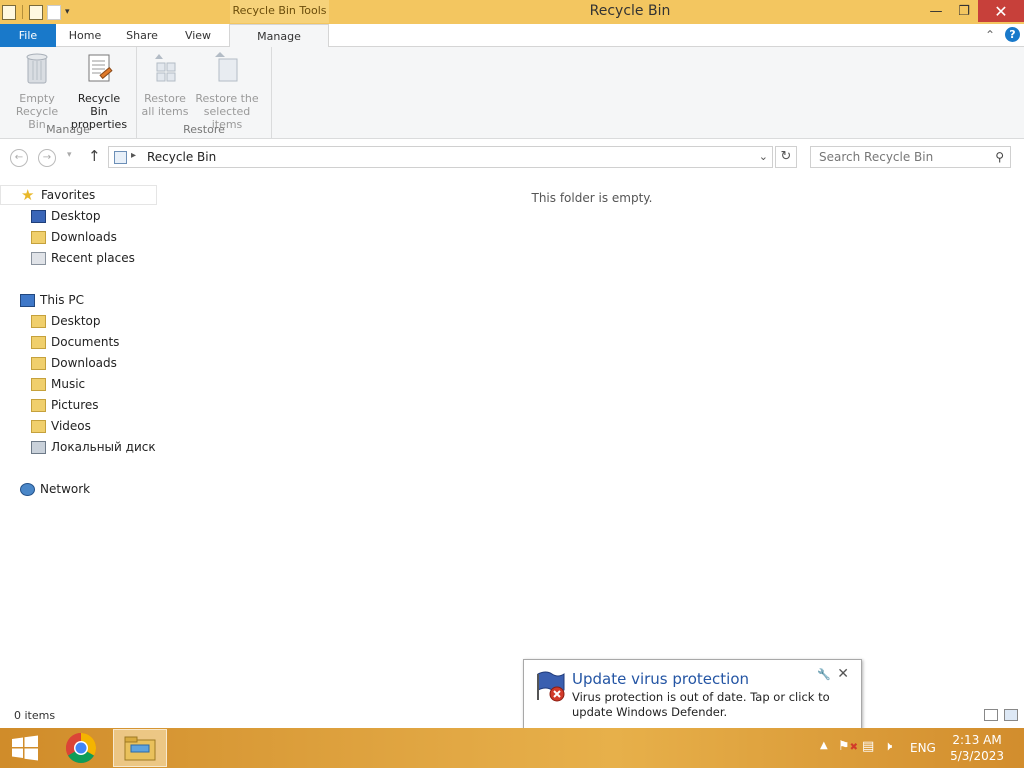  Describe the element at coordinates (1001, 11) in the screenshot. I see `close-button: ✕` at that location.